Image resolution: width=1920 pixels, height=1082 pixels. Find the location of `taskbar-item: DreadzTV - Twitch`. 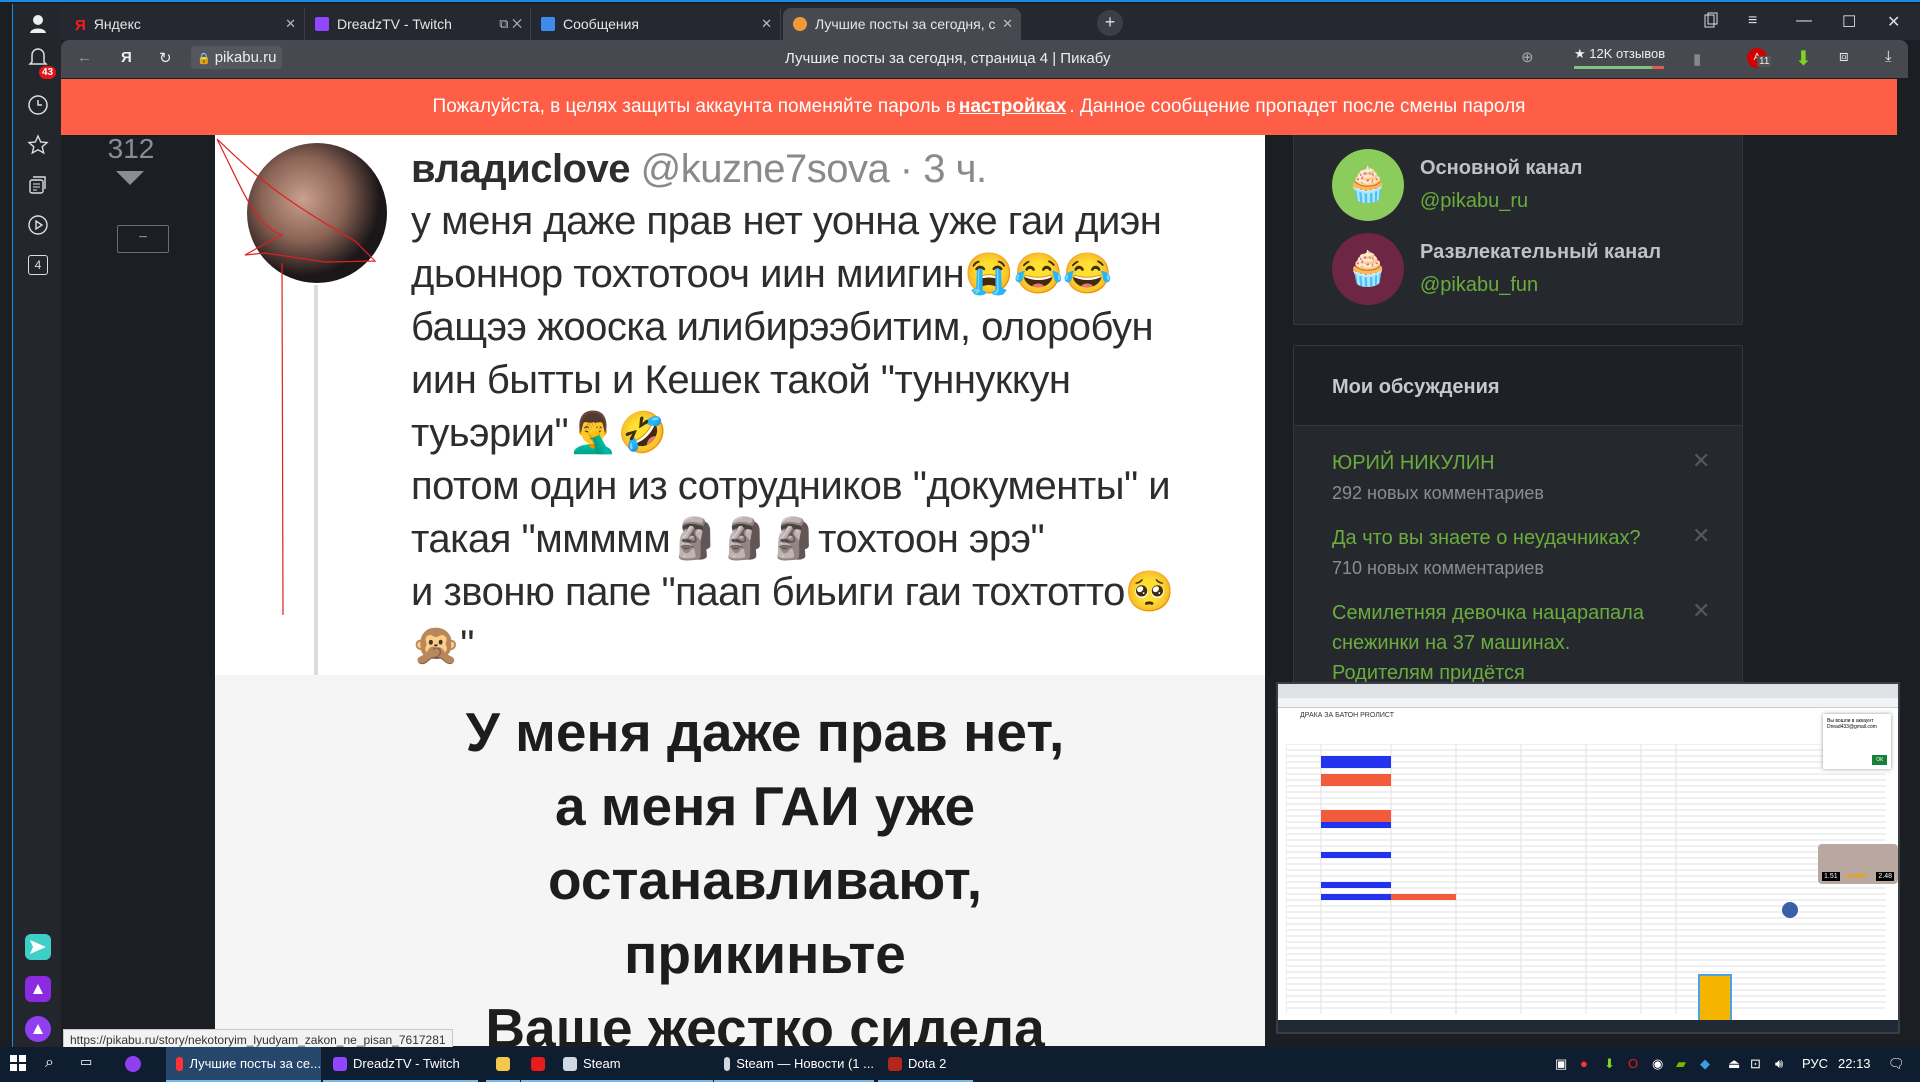

taskbar-item: DreadzTV - Twitch is located at coordinates (400, 1064).